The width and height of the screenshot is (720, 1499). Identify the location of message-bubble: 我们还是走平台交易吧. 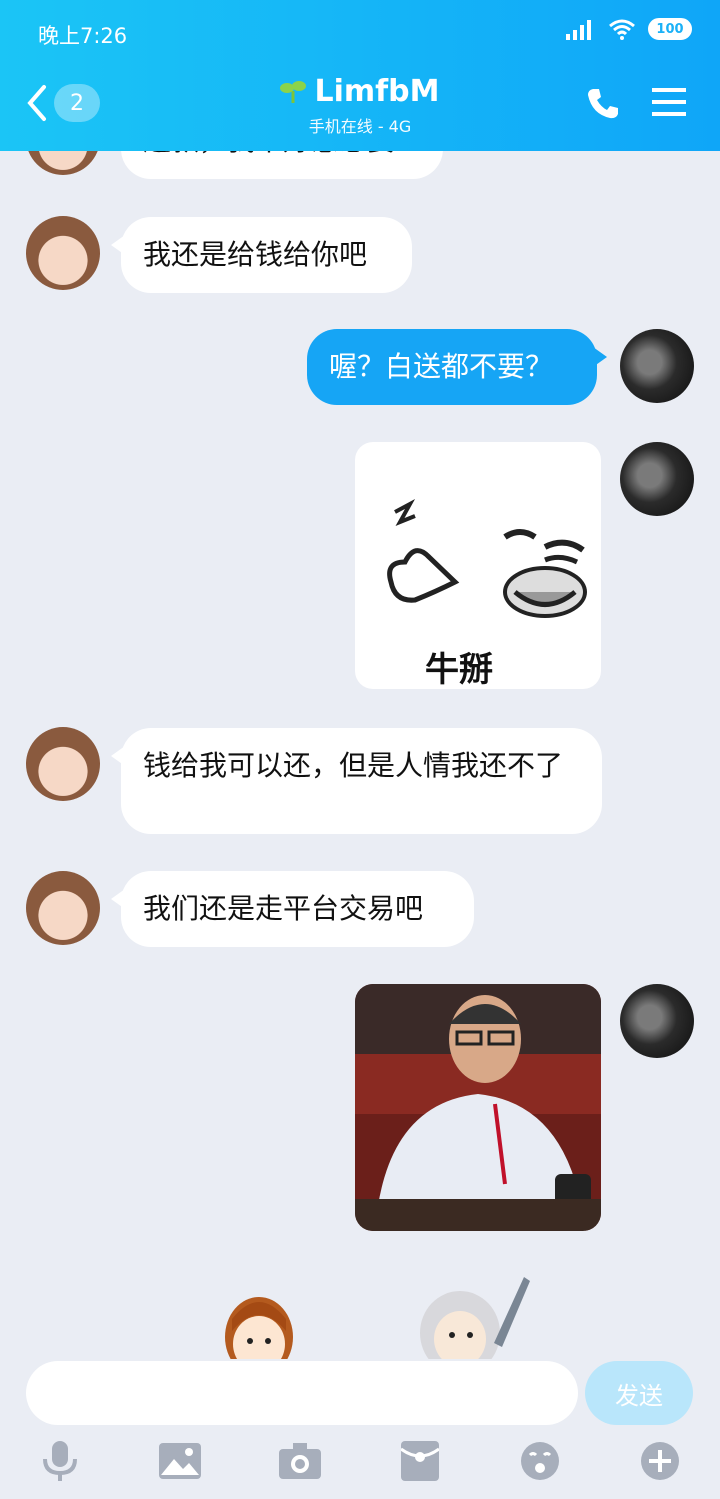
(292, 909).